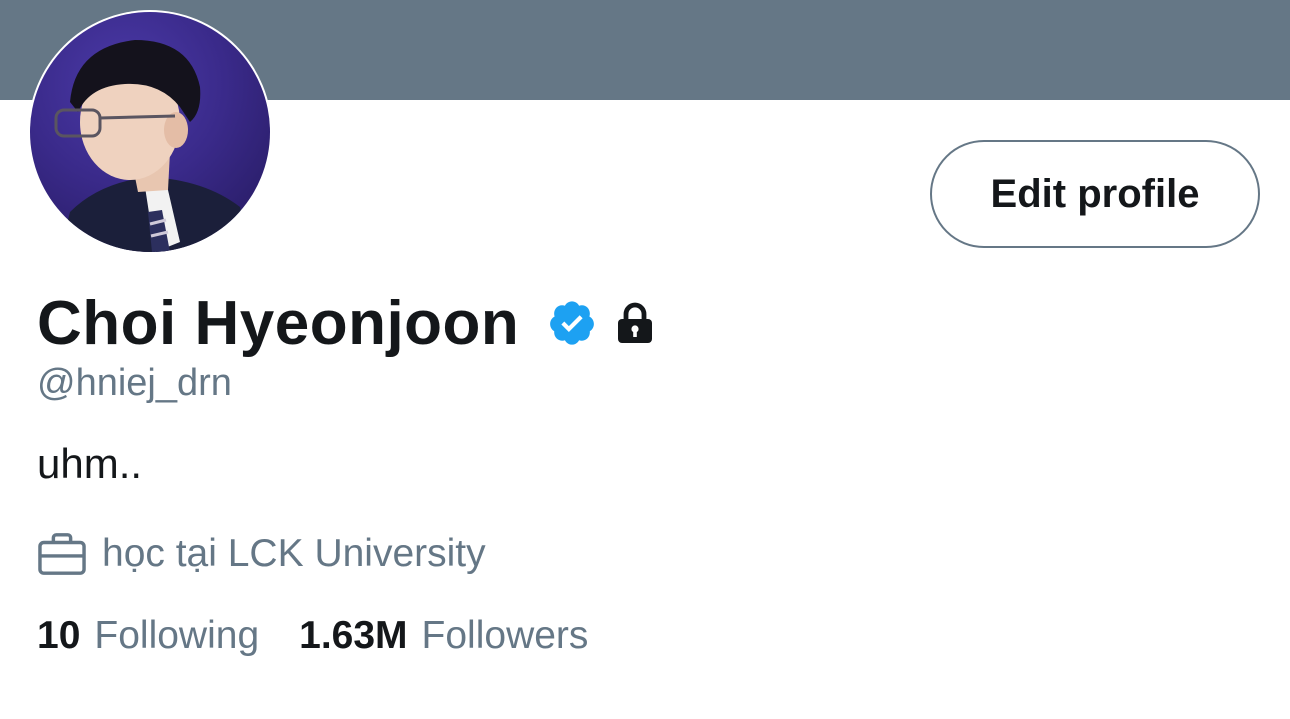  I want to click on following-link: 10 Following, so click(148, 636).